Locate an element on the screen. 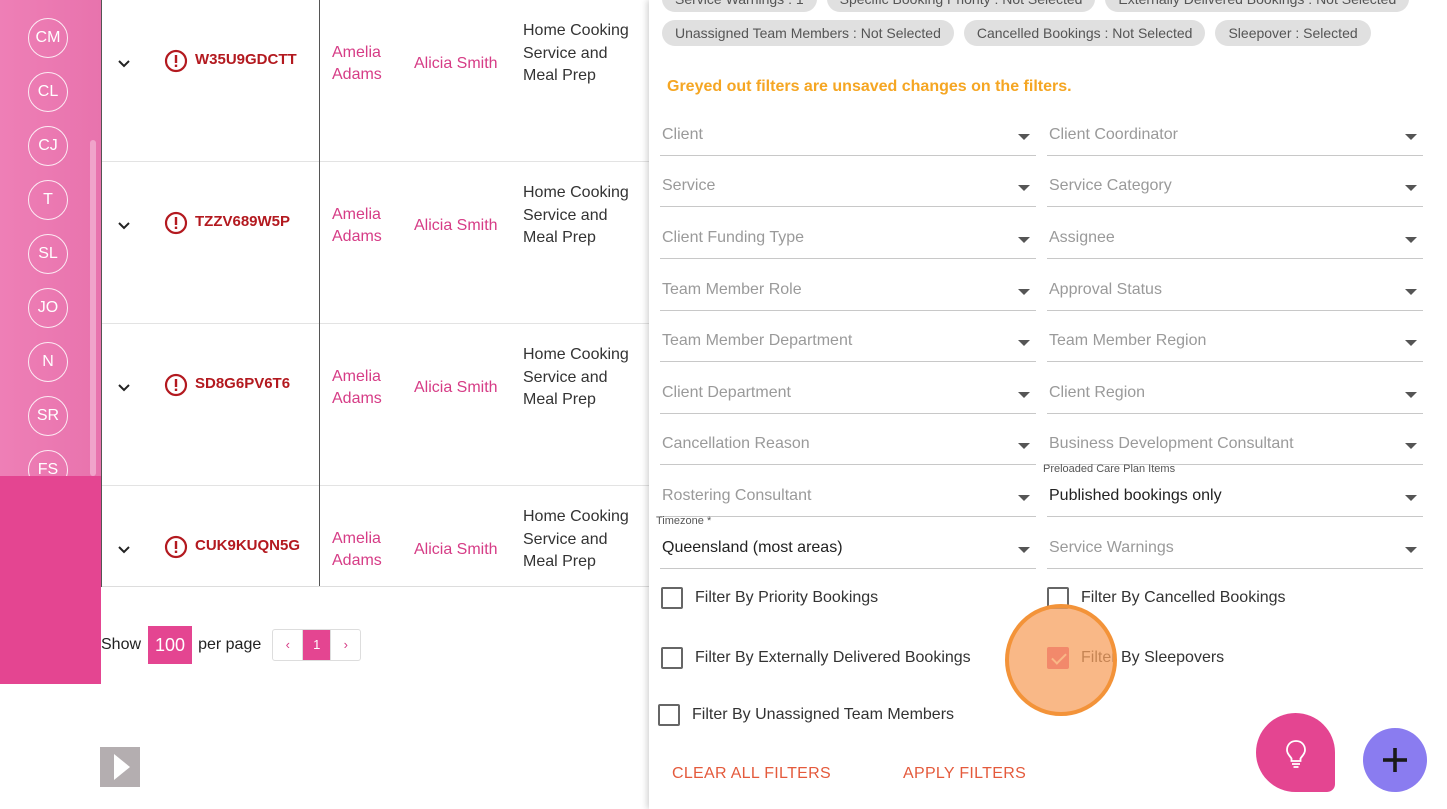 This screenshot has width=1447, height=809. business-development-consultant-select: Business Development Consultant is located at coordinates (1235, 445).